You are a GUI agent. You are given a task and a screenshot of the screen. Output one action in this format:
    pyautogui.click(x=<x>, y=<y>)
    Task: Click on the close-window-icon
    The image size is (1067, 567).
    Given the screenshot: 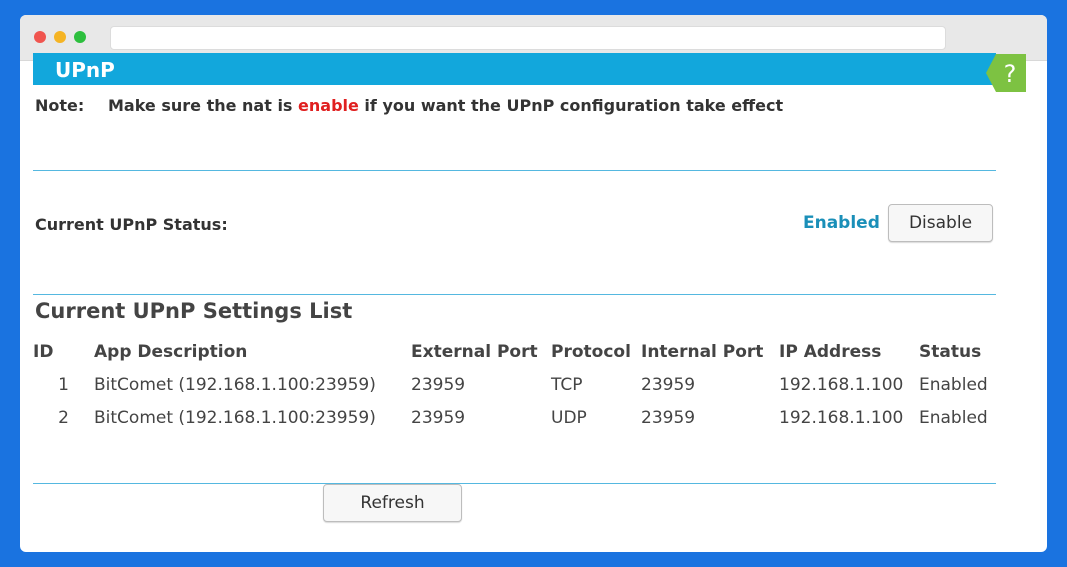 What is the action you would take?
    pyautogui.click(x=40, y=37)
    